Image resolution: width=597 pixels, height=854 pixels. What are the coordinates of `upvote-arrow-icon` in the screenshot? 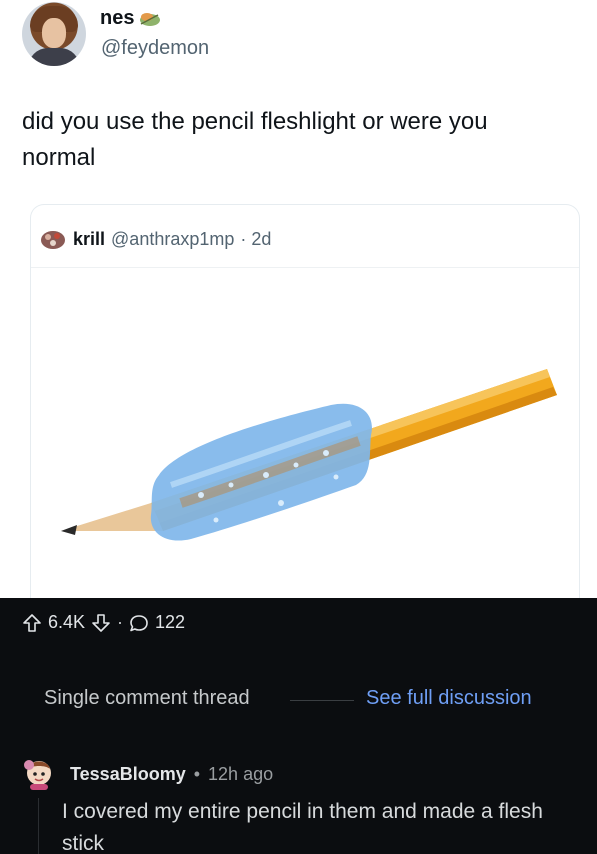 It's located at (32, 623).